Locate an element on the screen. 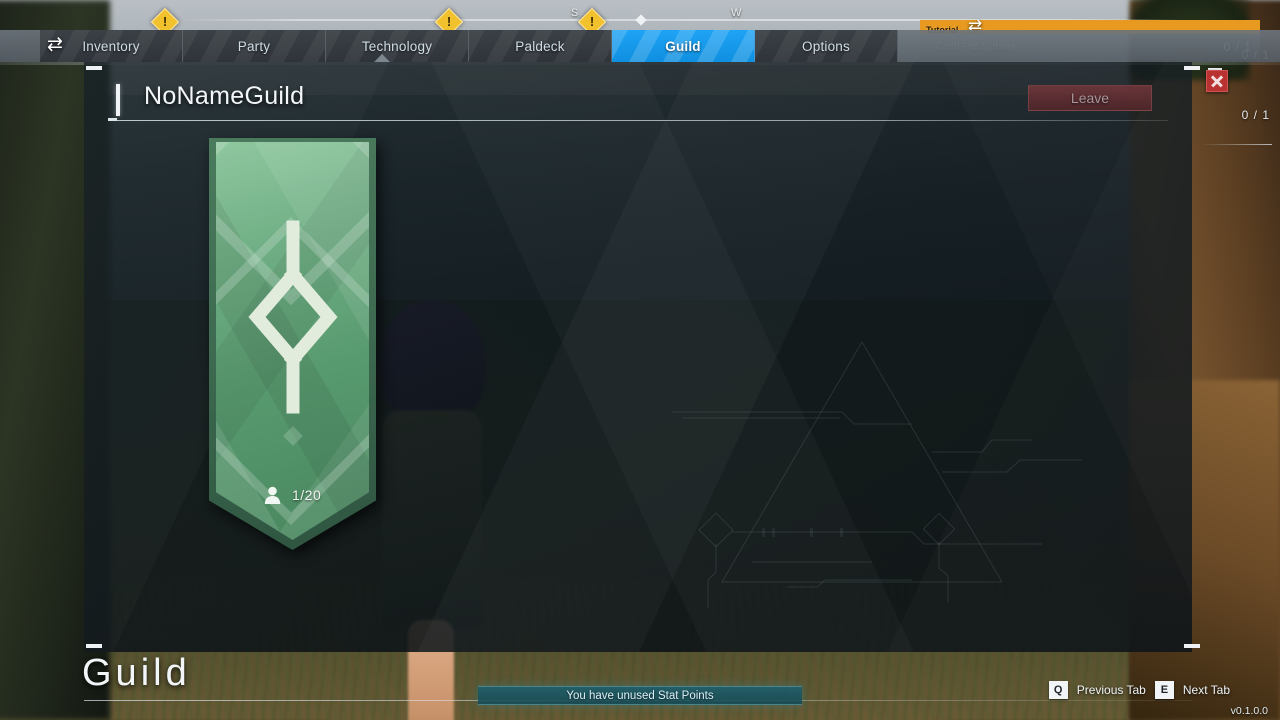 The image size is (1280, 720). key-q: Q is located at coordinates (1058, 690).